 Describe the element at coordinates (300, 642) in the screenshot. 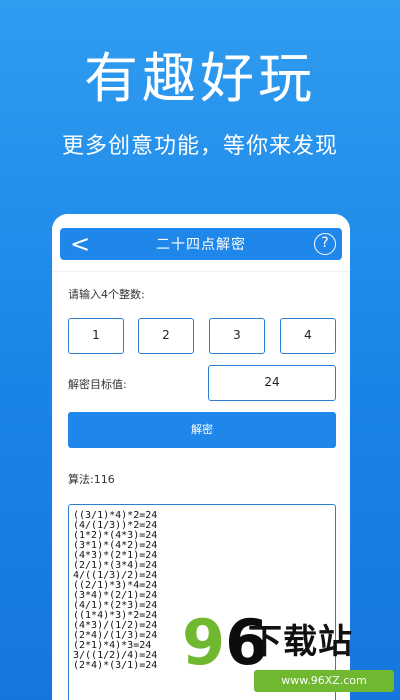

I see `watermark-text: 下载站` at that location.